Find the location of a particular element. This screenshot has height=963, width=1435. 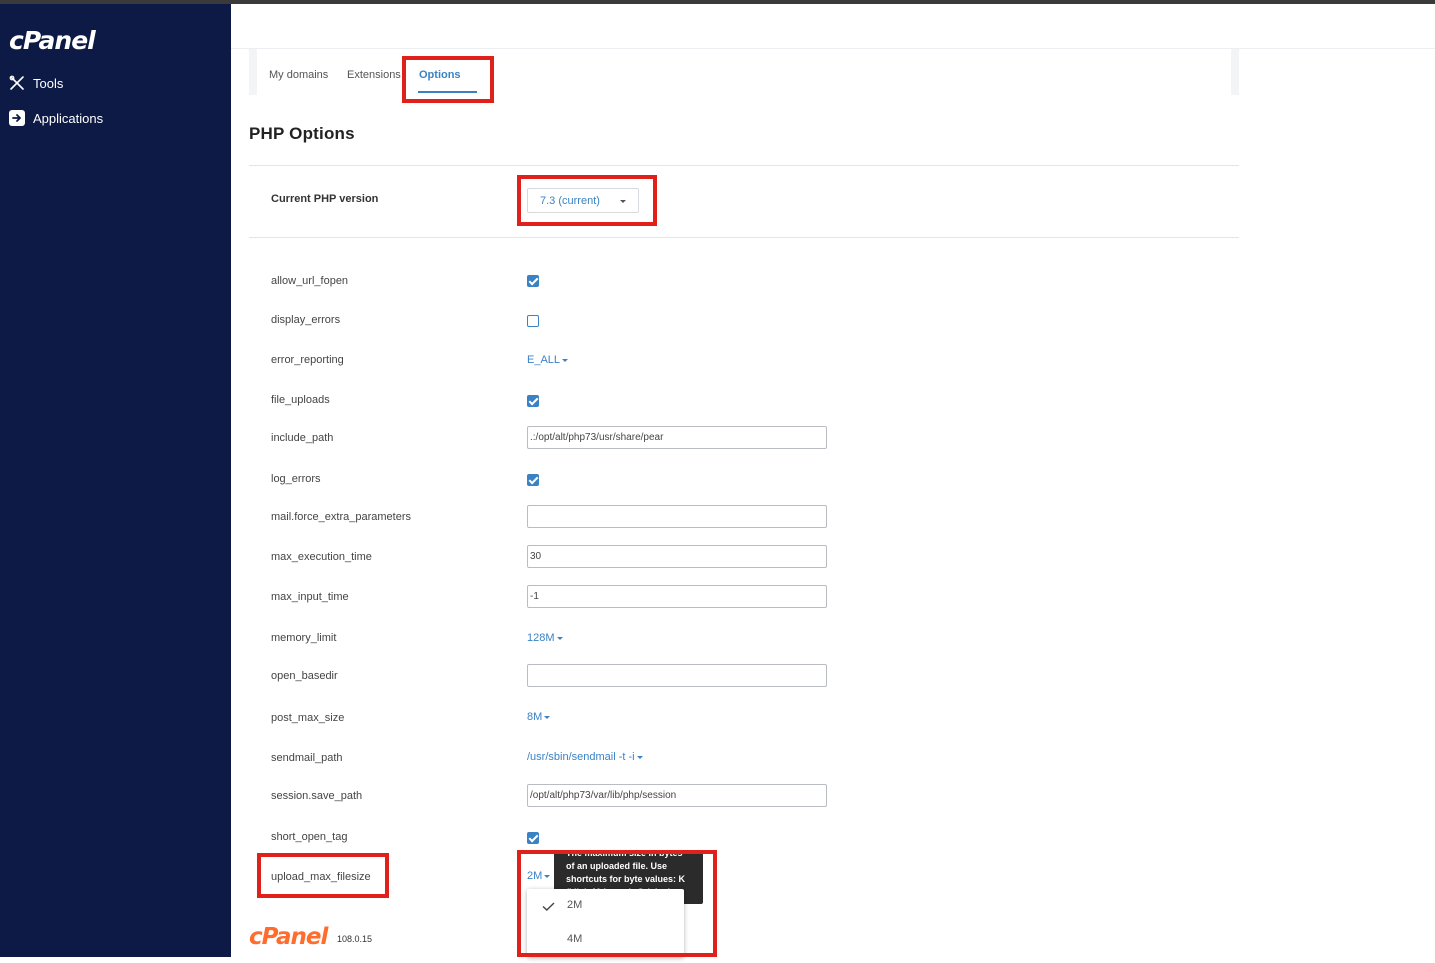

sidebar-item-applications: Applications is located at coordinates (55, 118).